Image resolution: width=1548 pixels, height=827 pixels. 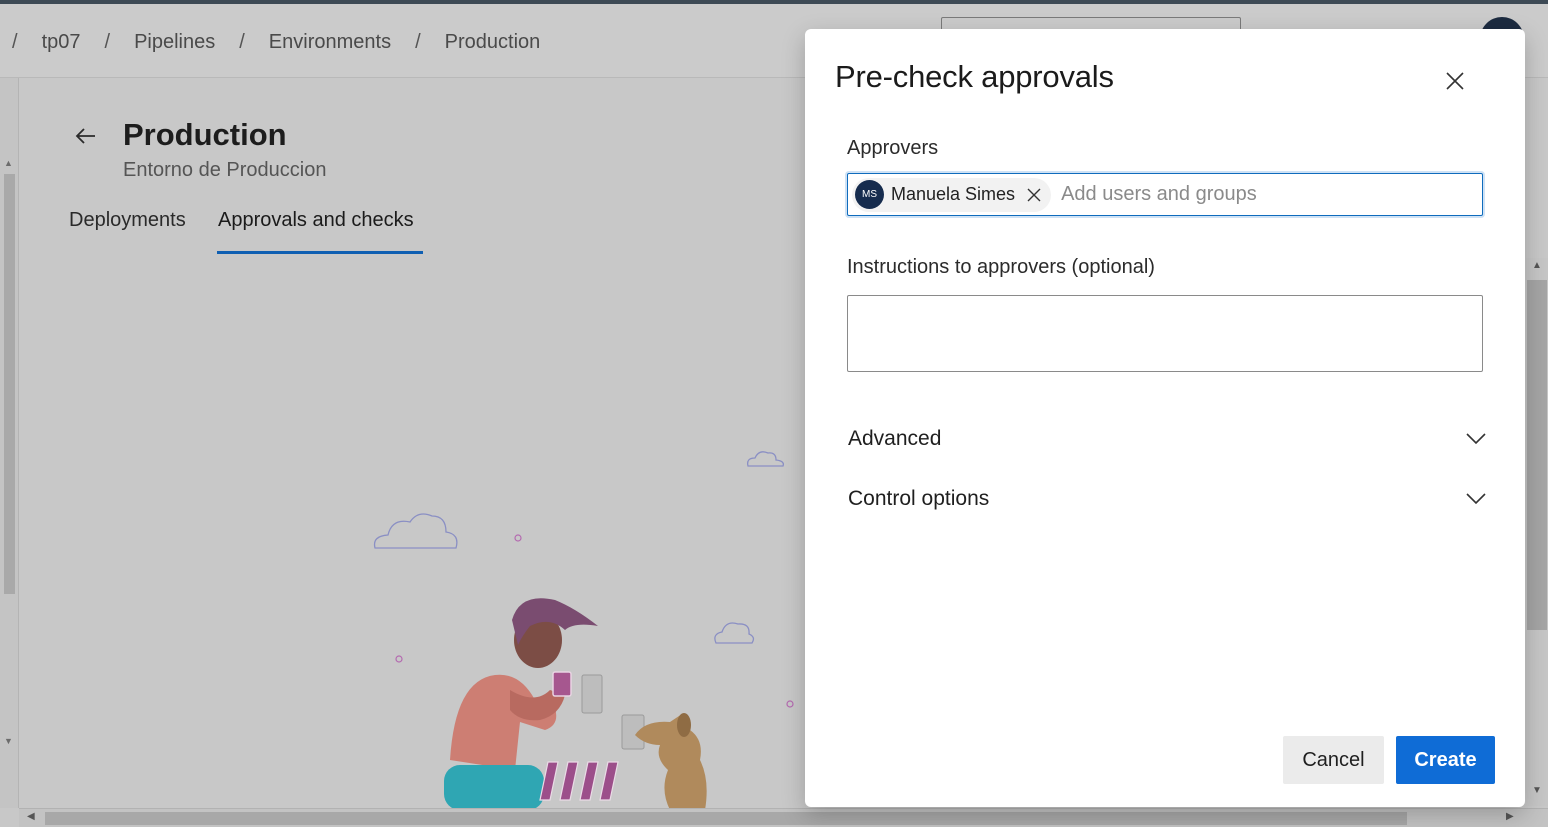 What do you see at coordinates (1445, 760) in the screenshot?
I see `create-button: Create` at bounding box center [1445, 760].